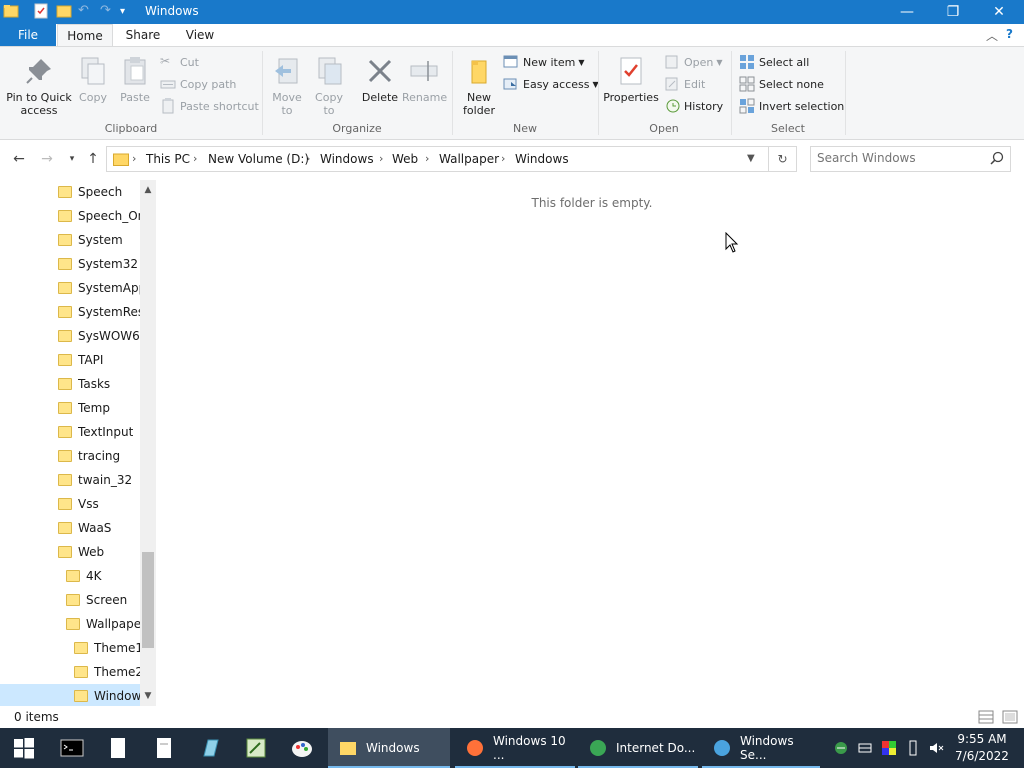 The image size is (1024, 768). Describe the element at coordinates (902, 158) in the screenshot. I see `search-input` at that location.